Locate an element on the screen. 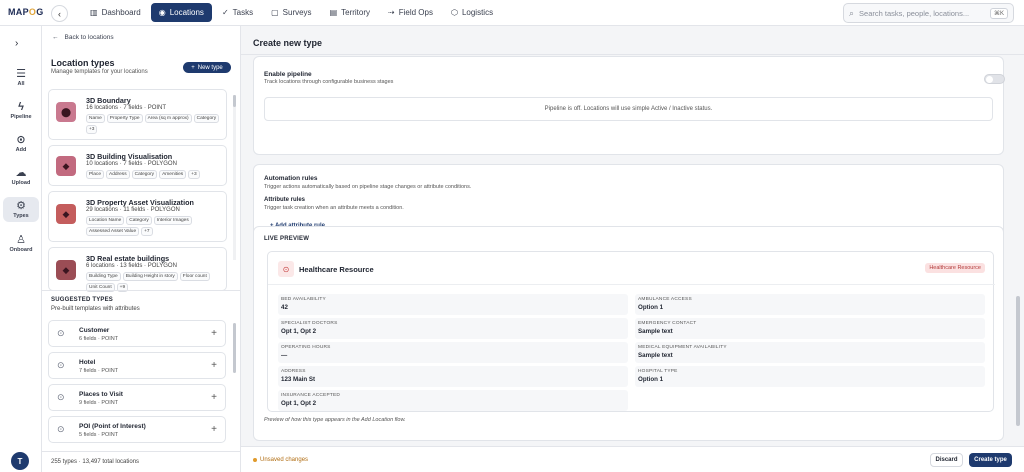 The image size is (1024, 472). suggested-types-subtitle: Pre-built templates with attributes is located at coordinates (95, 309).